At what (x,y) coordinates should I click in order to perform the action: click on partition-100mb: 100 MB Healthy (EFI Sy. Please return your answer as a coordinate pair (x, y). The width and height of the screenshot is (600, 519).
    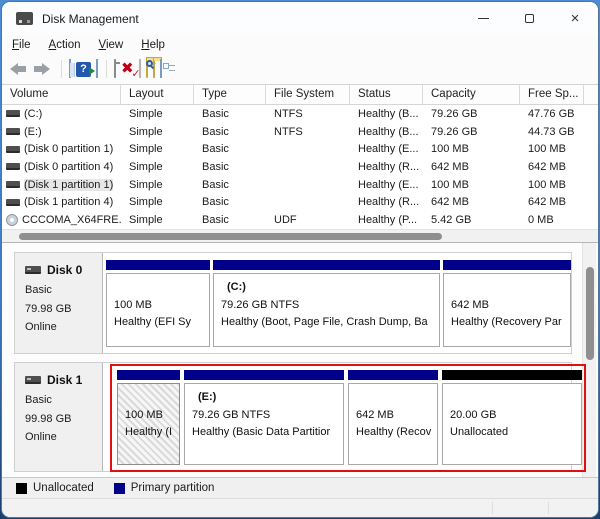
    Looking at the image, I should click on (158, 303).